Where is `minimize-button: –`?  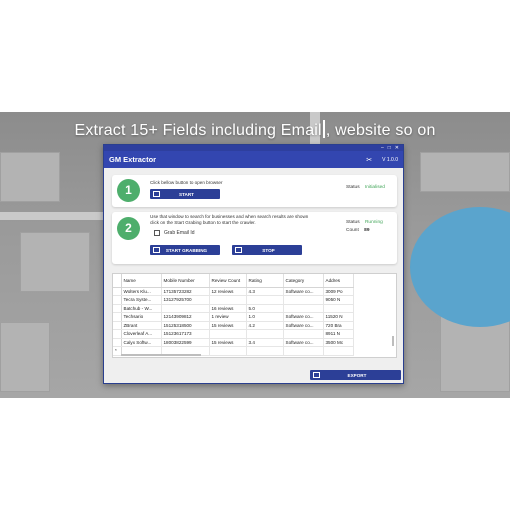
minimize-button: – is located at coordinates (382, 148).